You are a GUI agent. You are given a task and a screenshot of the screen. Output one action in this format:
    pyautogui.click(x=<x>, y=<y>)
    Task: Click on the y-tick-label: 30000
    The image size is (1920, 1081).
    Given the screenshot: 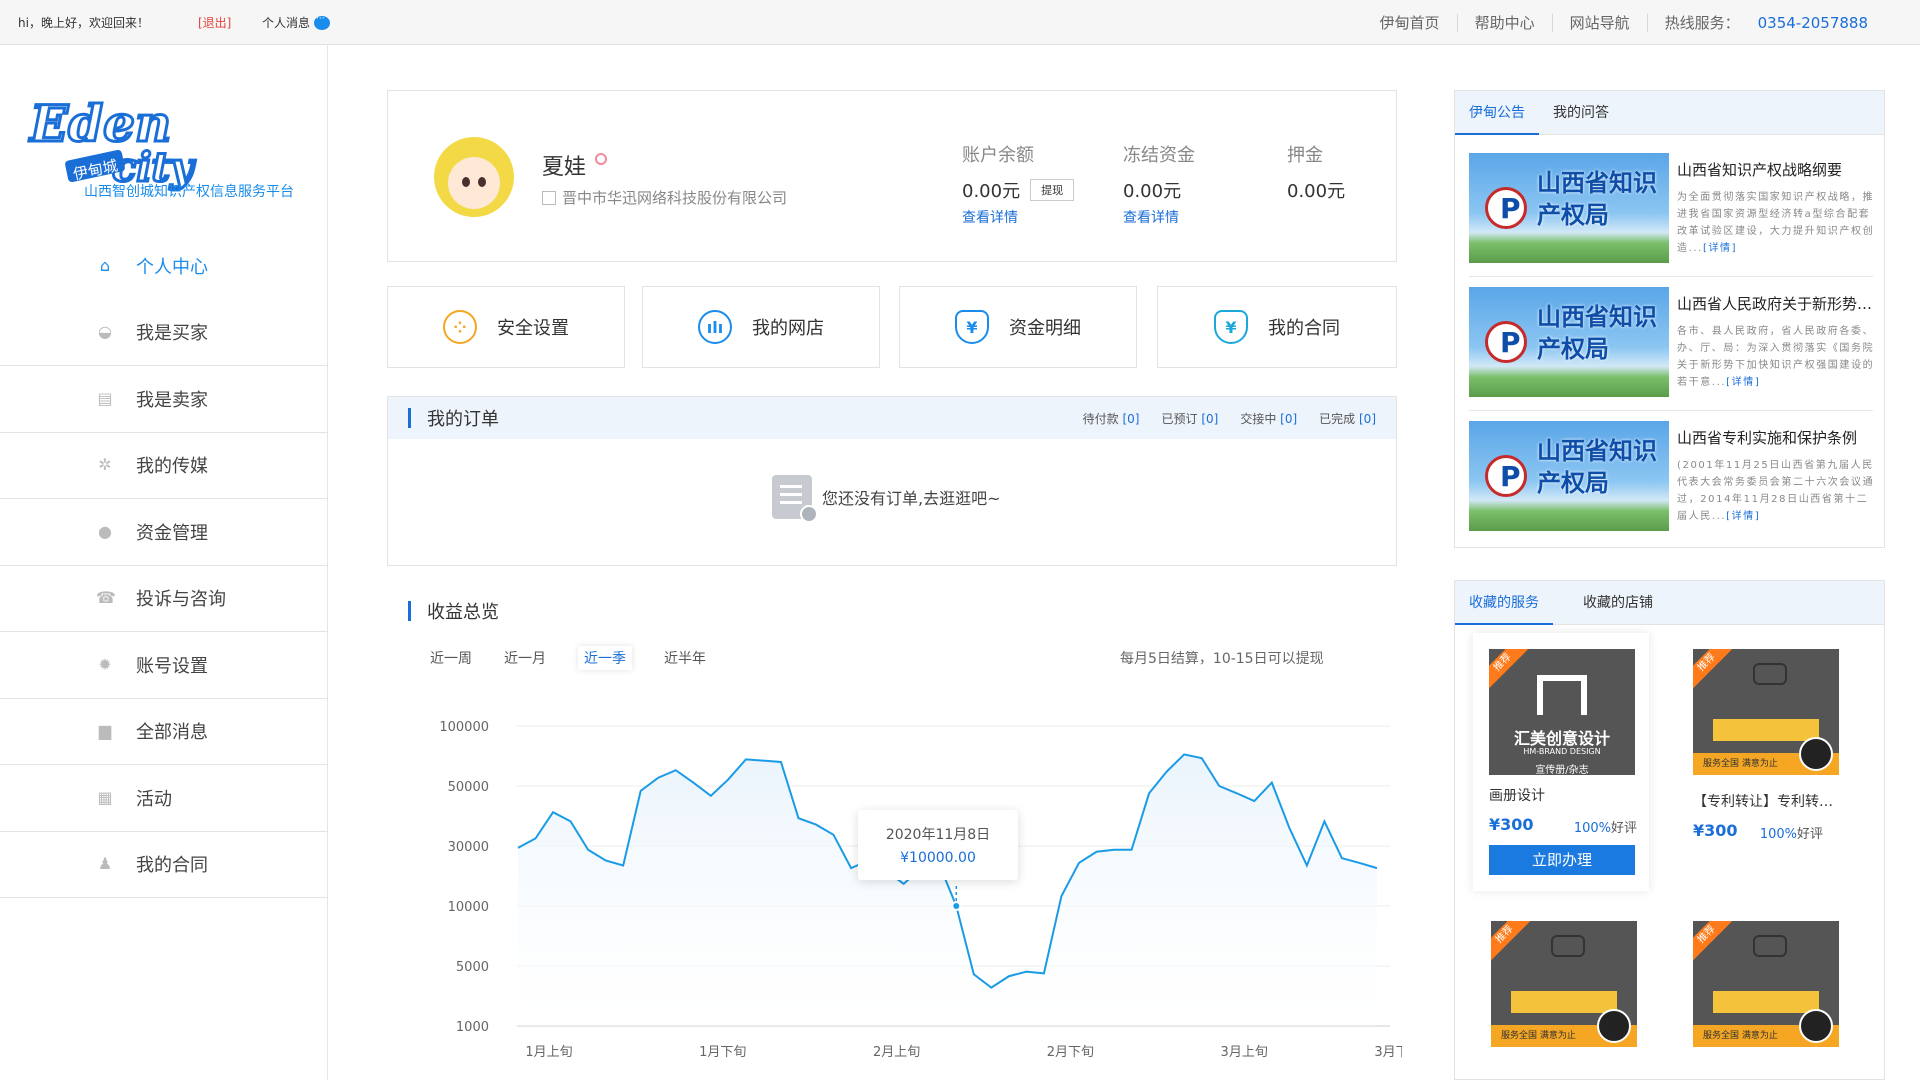 What is the action you would take?
    pyautogui.click(x=468, y=847)
    